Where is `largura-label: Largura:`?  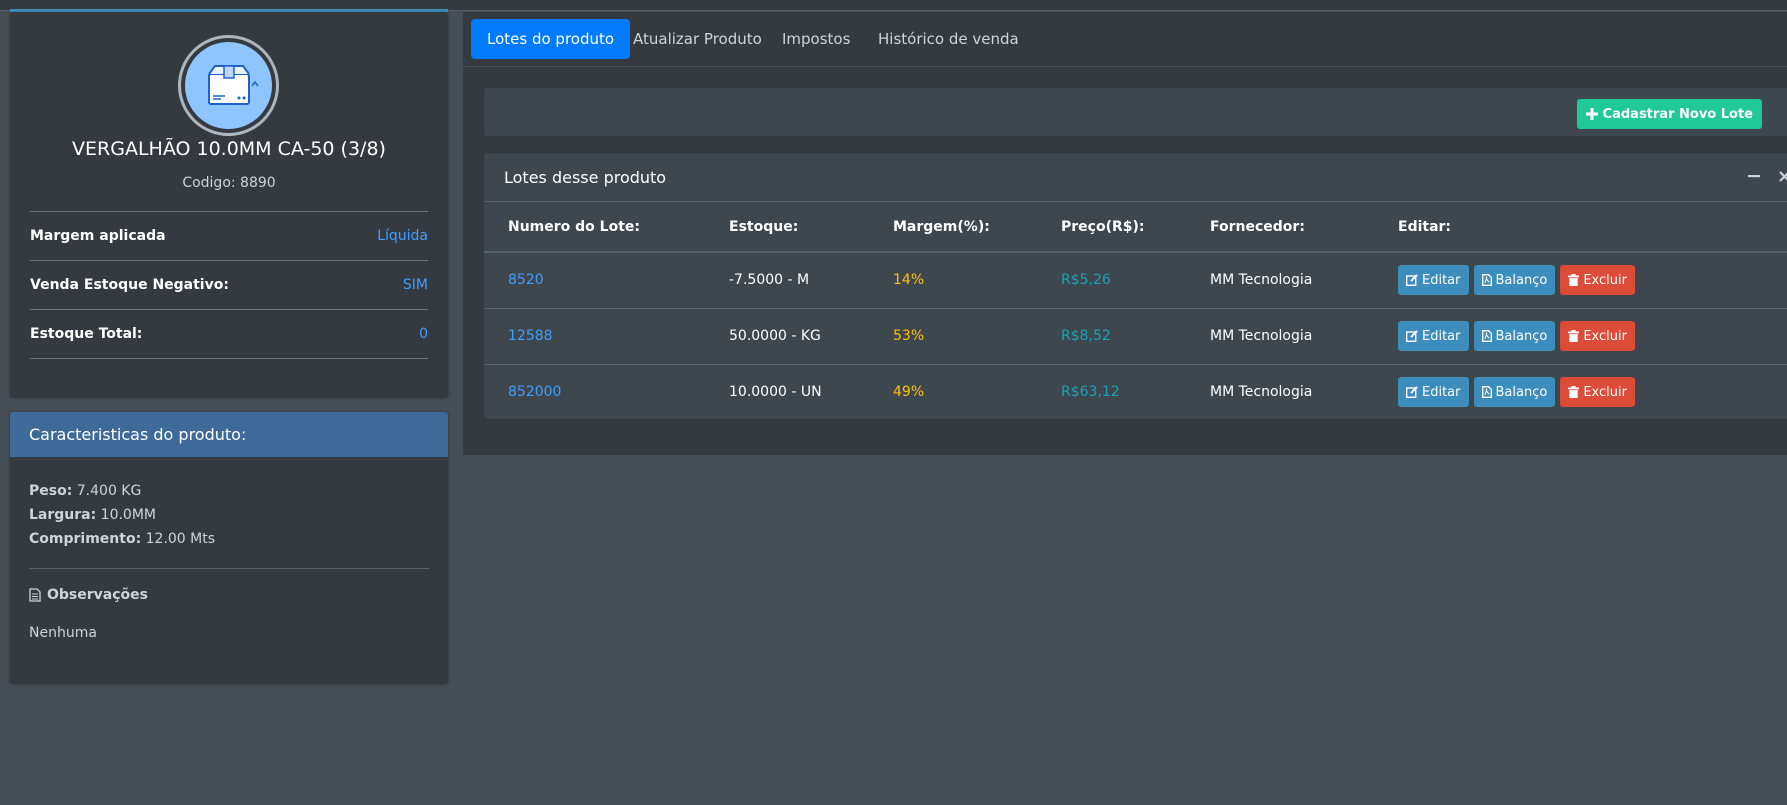 largura-label: Largura: is located at coordinates (63, 515).